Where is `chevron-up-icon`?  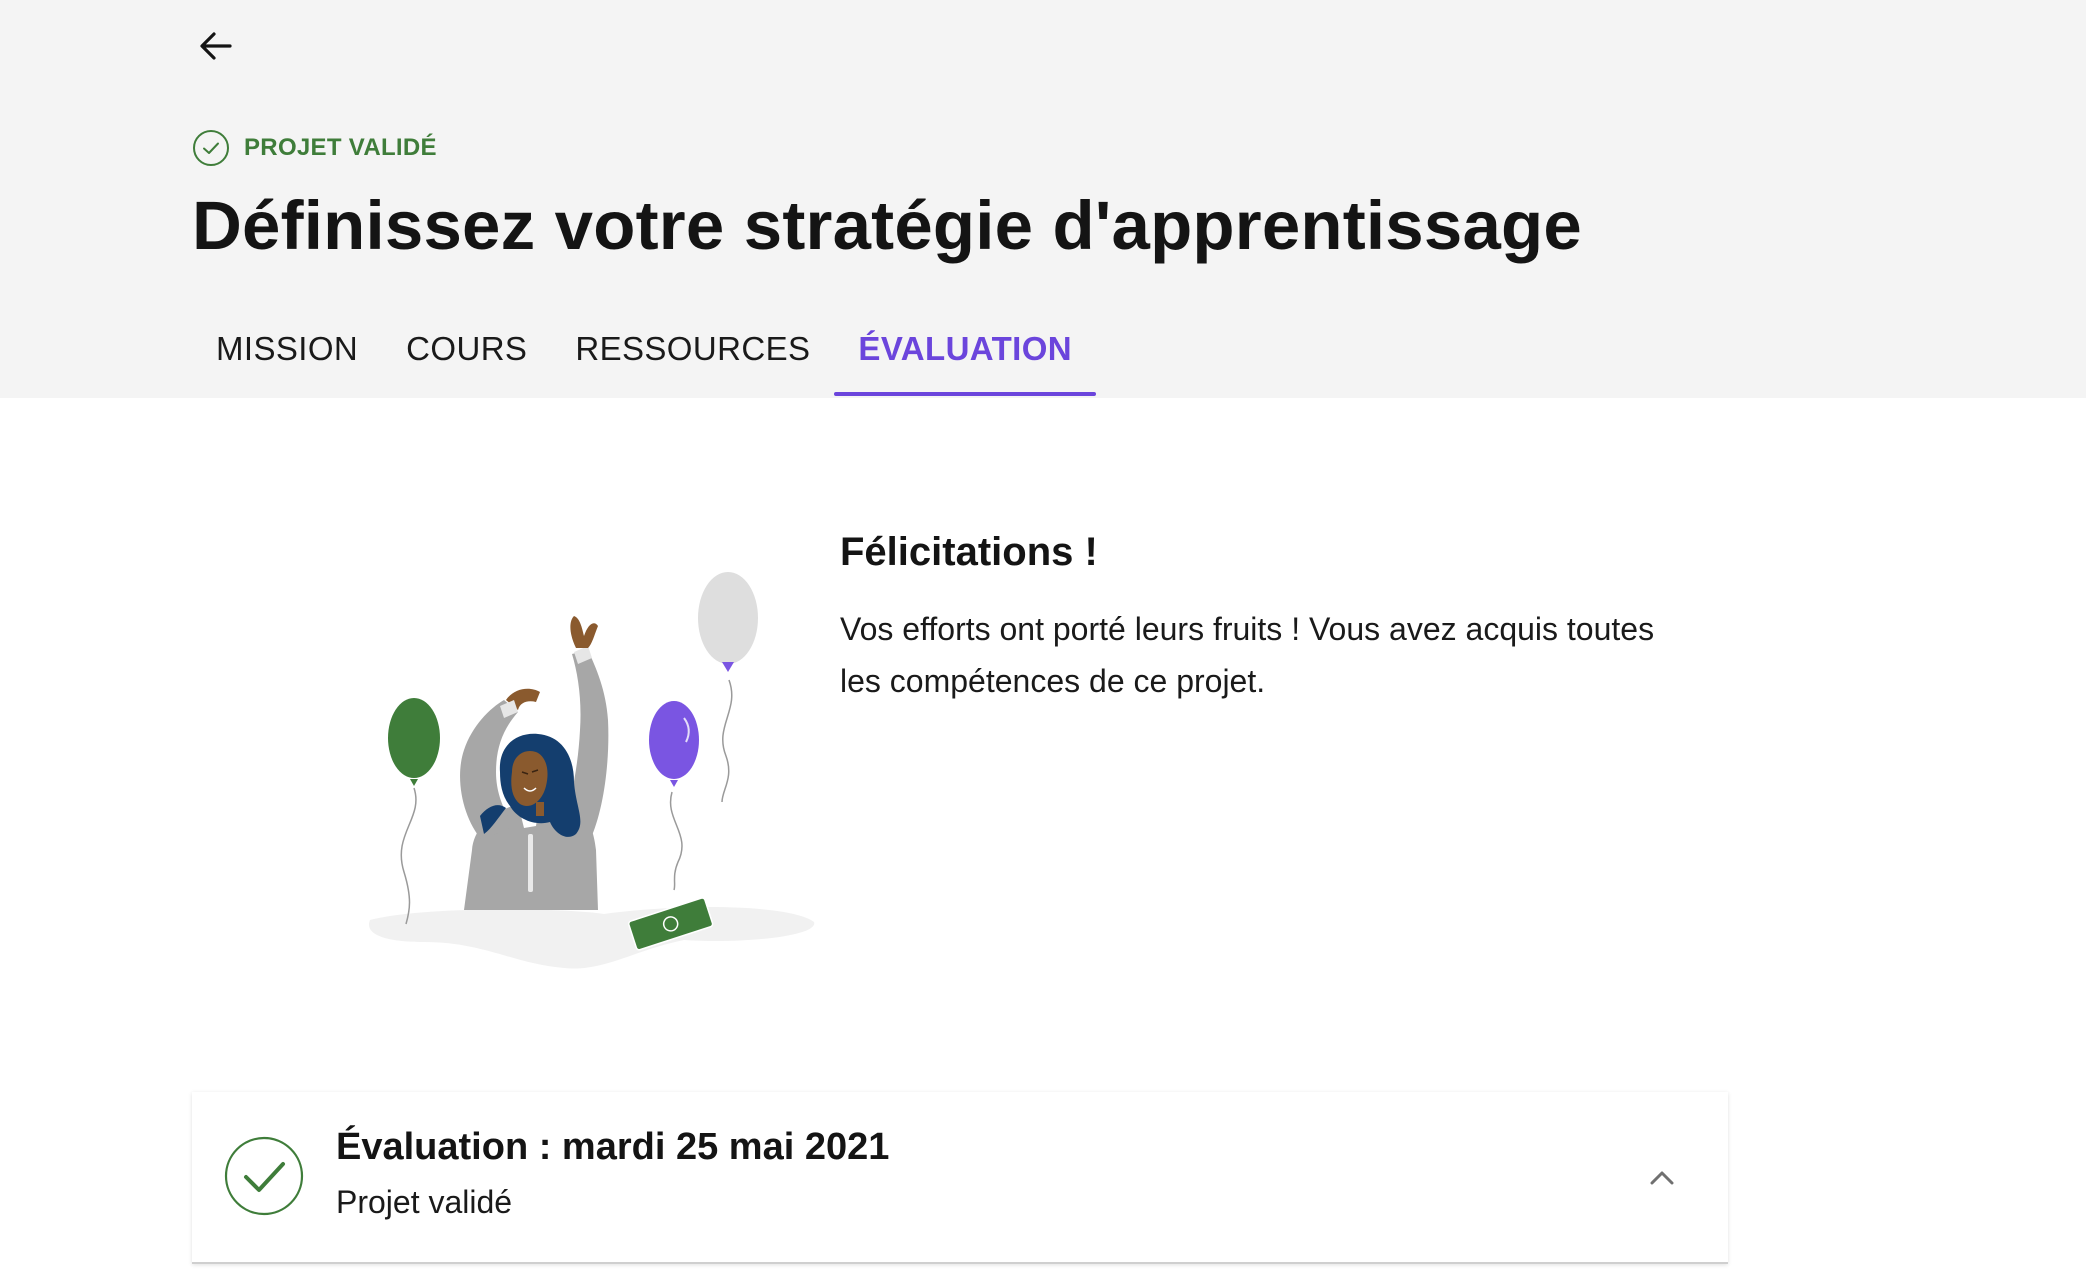
chevron-up-icon is located at coordinates (1662, 1178).